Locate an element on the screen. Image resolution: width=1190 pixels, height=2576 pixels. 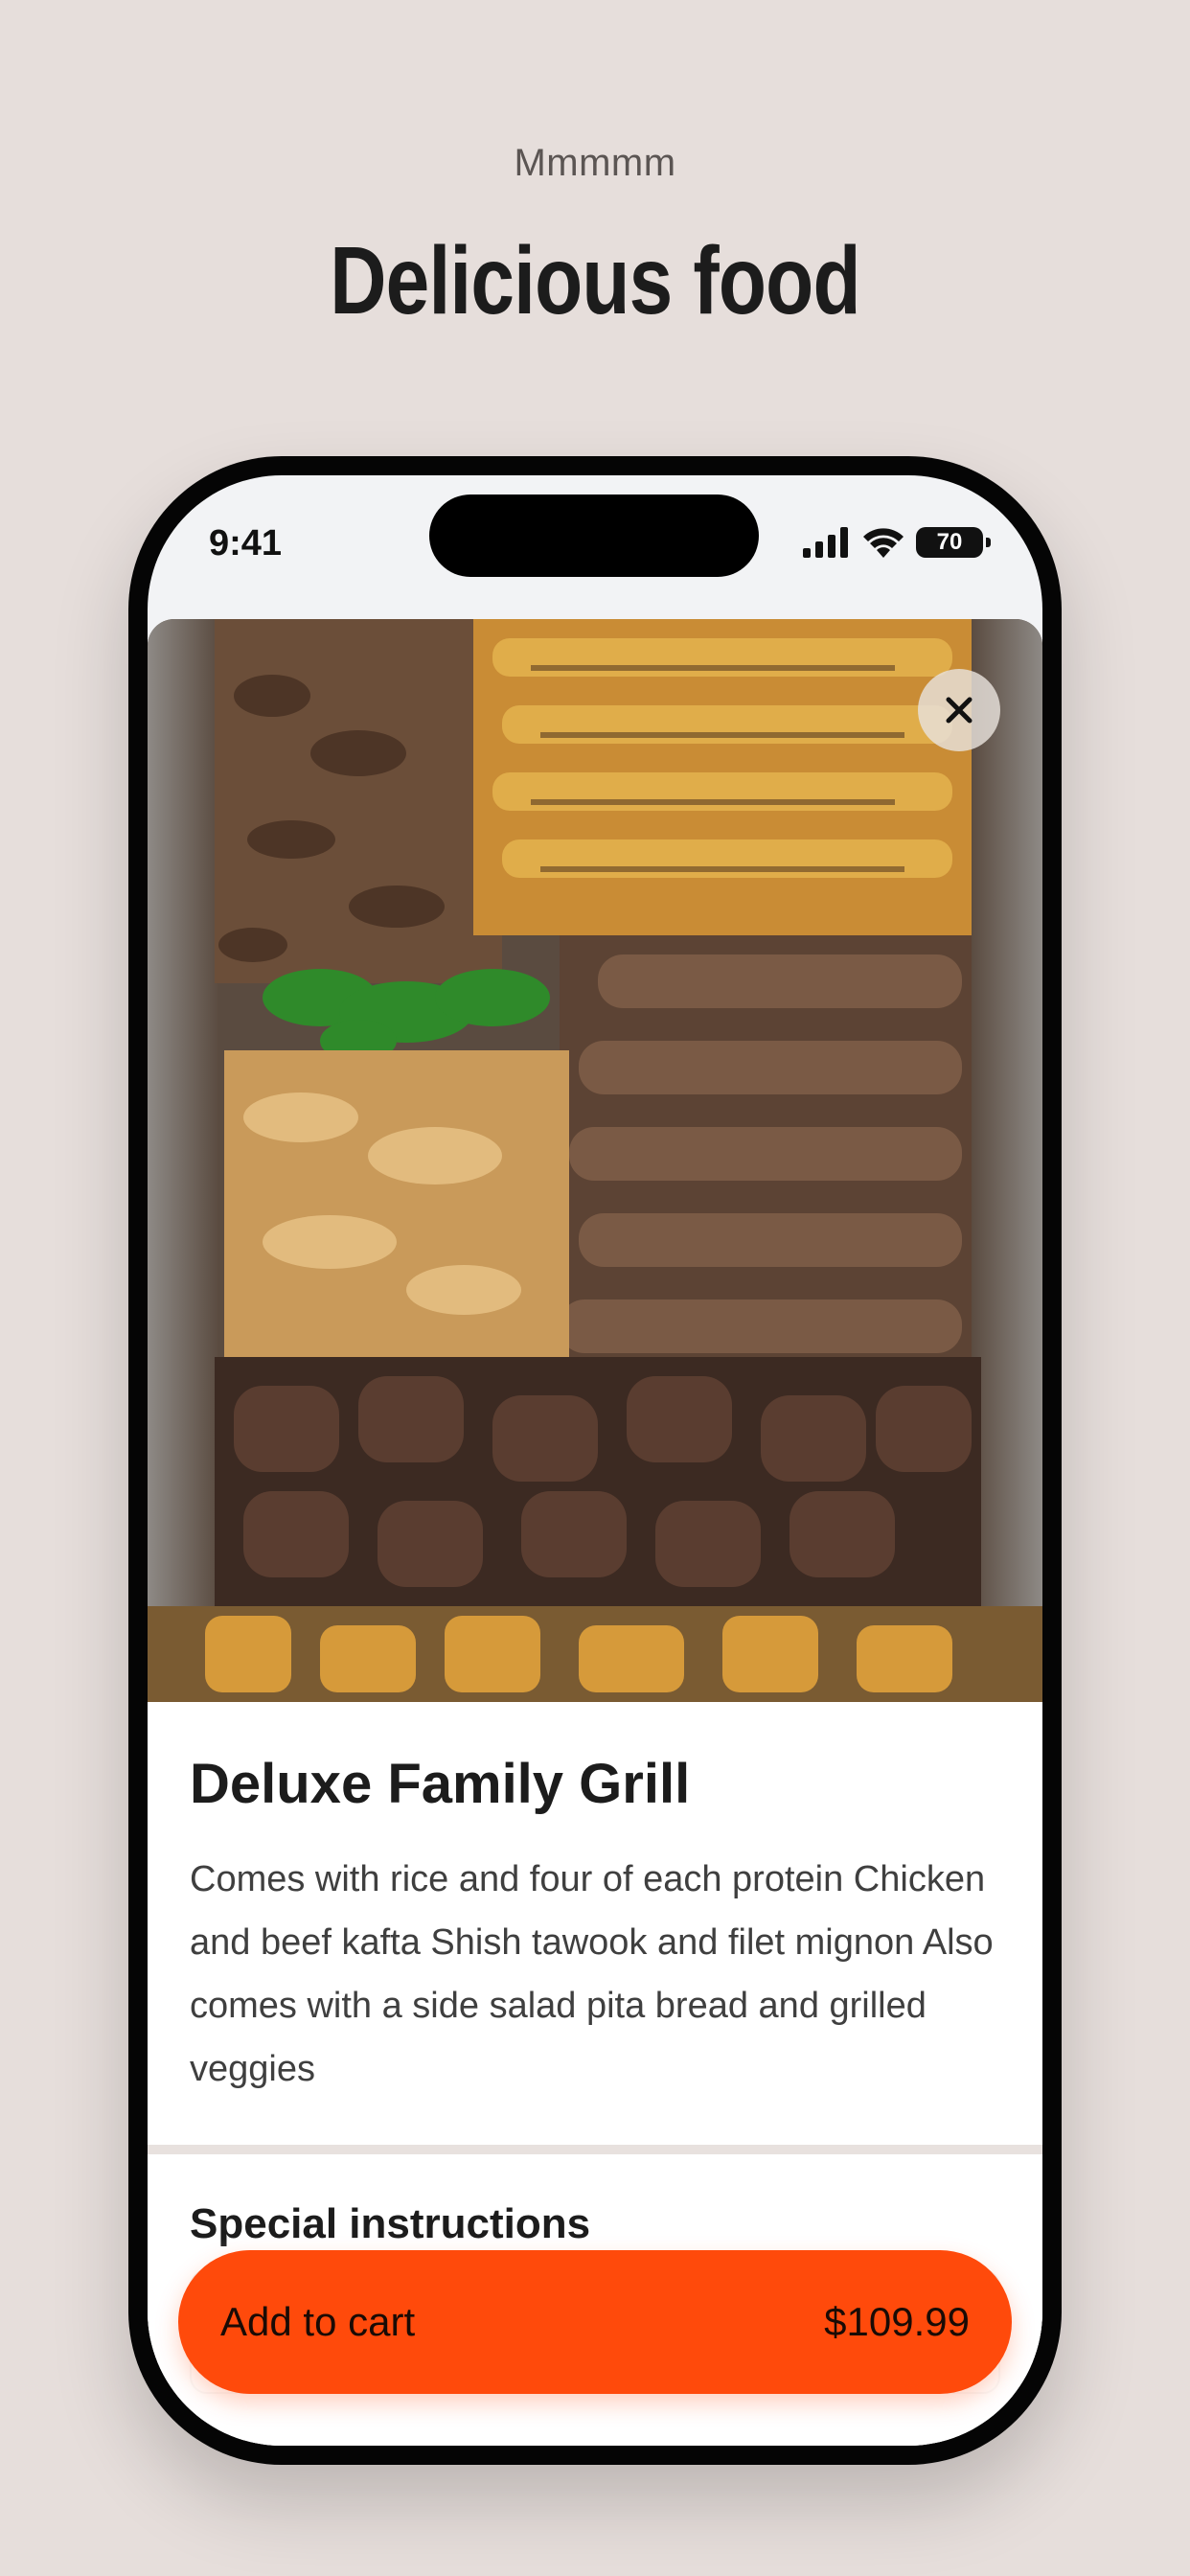
add-to-cart-label: Add to cart is located at coordinates (318, 2321).